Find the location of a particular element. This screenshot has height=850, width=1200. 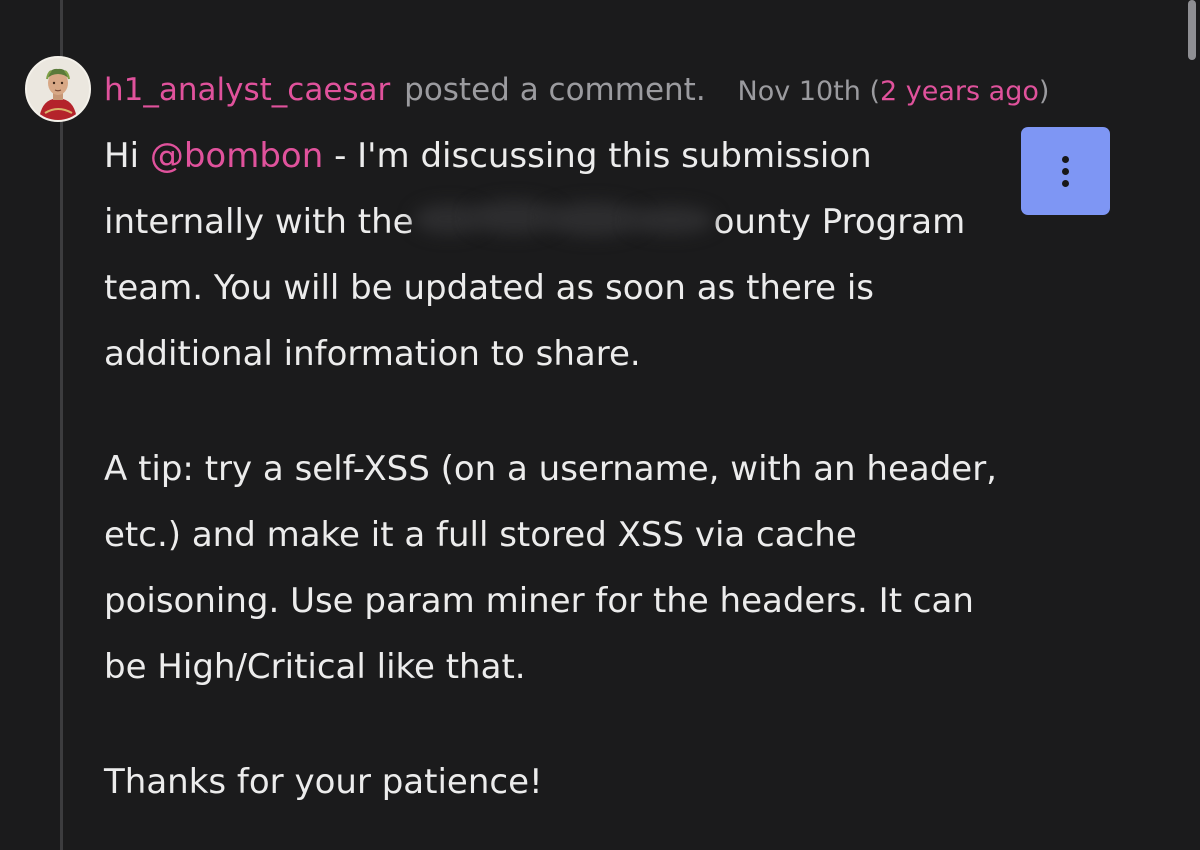

roman-bust-avatar-icon is located at coordinates (58, 89).